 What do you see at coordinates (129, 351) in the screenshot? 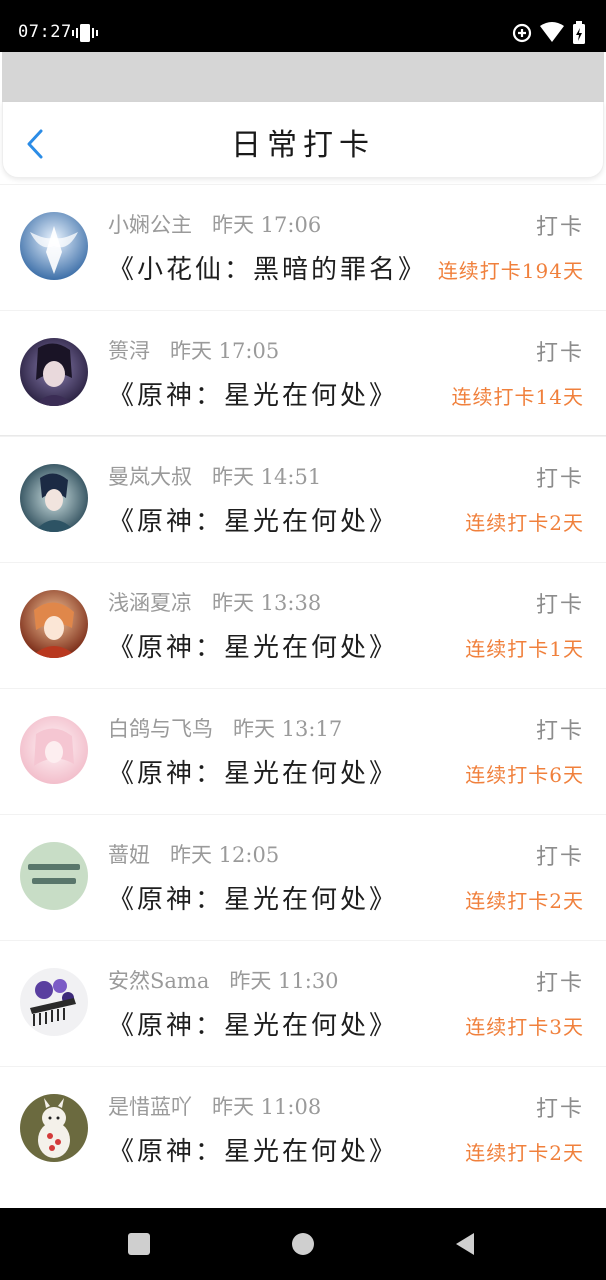
I see `username: 篑浔` at bounding box center [129, 351].